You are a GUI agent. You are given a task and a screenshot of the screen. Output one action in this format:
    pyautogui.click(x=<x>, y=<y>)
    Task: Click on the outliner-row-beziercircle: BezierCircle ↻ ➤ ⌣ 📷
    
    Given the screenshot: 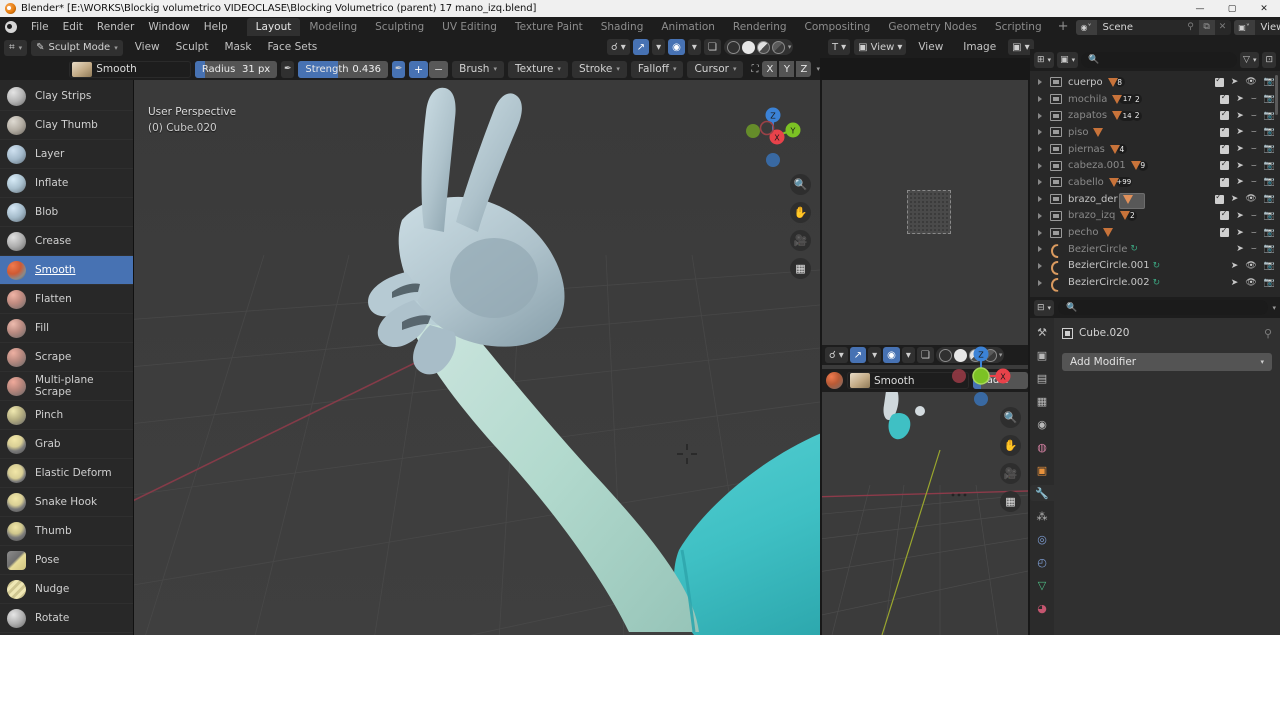 What is the action you would take?
    pyautogui.click(x=1155, y=249)
    